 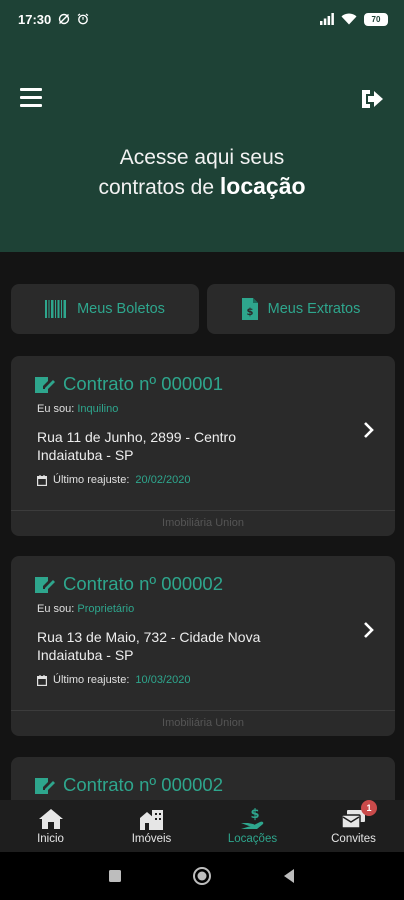 I want to click on logout-icon, so click(x=372, y=99).